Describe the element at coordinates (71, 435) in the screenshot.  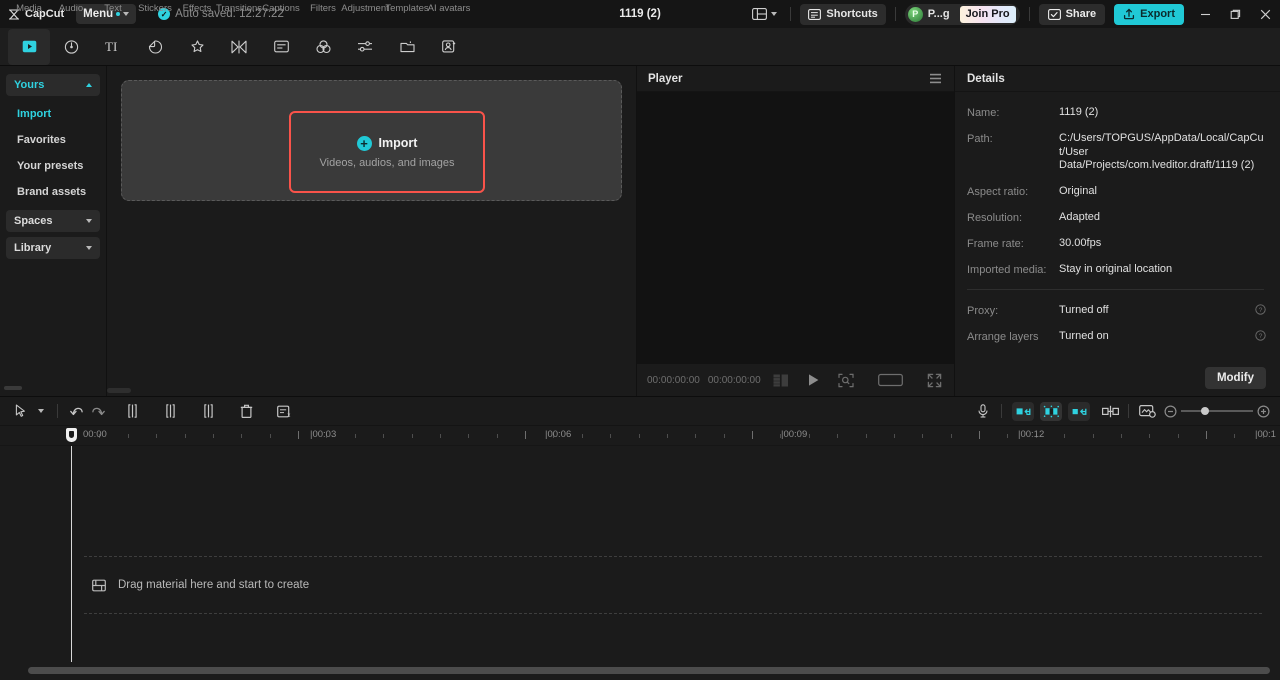
I see `playhead-handle` at that location.